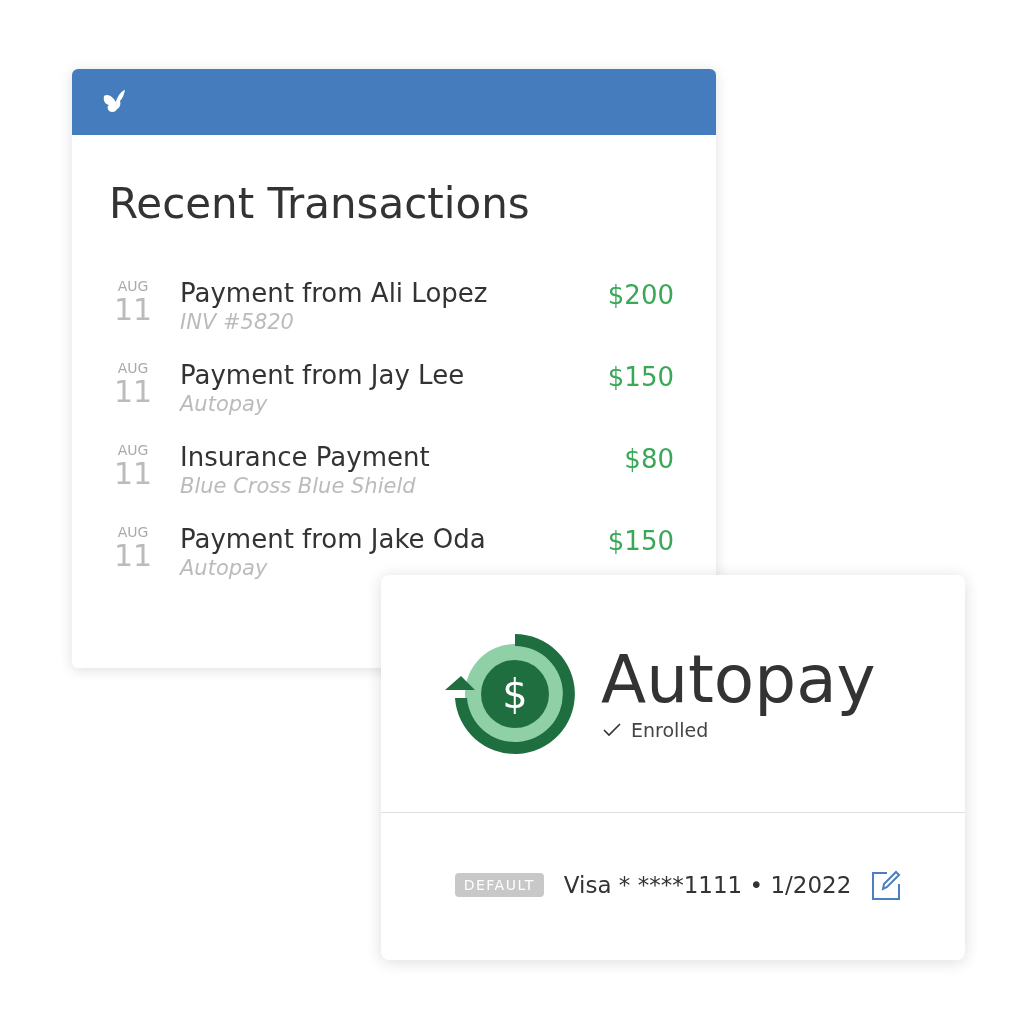 The width and height of the screenshot is (1024, 1024). Describe the element at coordinates (886, 884) in the screenshot. I see `edit-icon` at that location.